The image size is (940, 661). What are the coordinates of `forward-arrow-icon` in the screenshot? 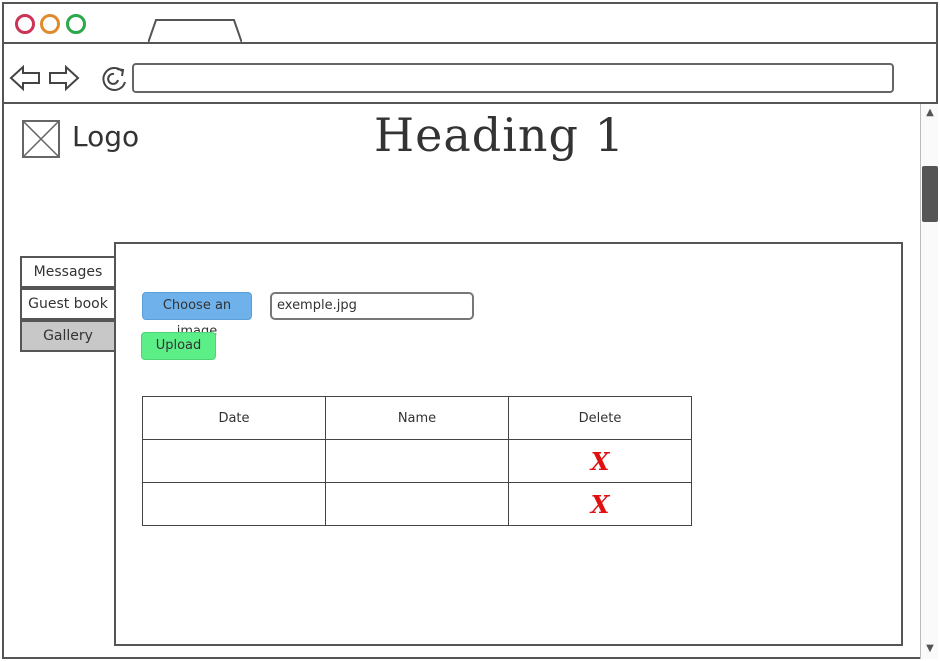 It's located at (64, 78).